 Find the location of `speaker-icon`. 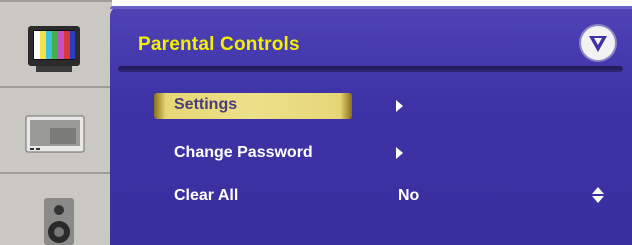

speaker-icon is located at coordinates (59, 221).